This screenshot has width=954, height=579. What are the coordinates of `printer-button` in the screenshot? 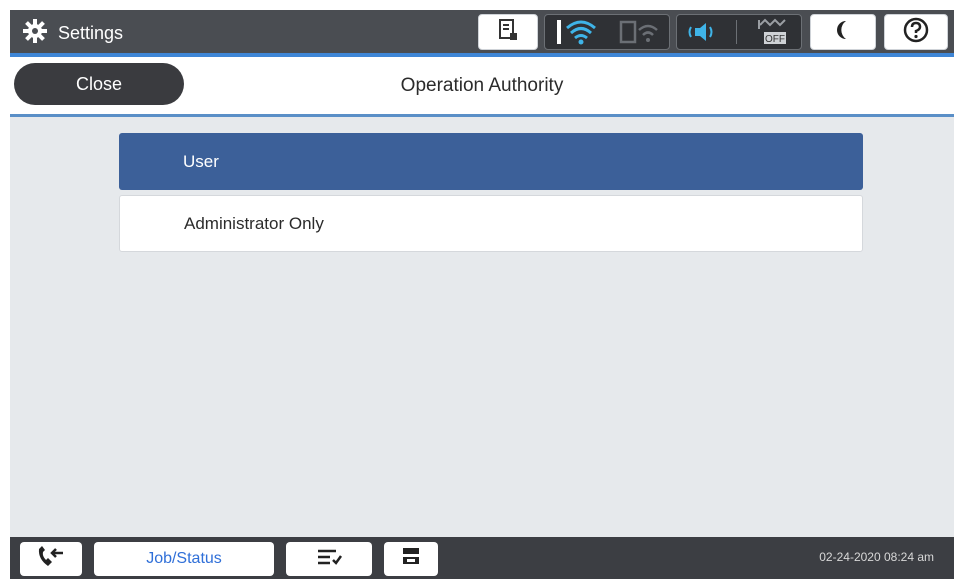 It's located at (411, 559).